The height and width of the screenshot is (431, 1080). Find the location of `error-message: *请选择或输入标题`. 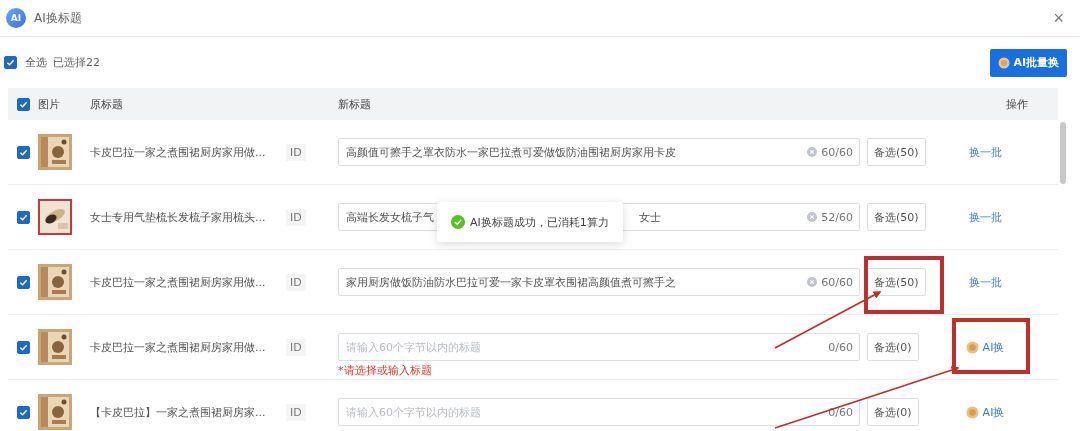

error-message: *请选择或输入标题 is located at coordinates (385, 370).